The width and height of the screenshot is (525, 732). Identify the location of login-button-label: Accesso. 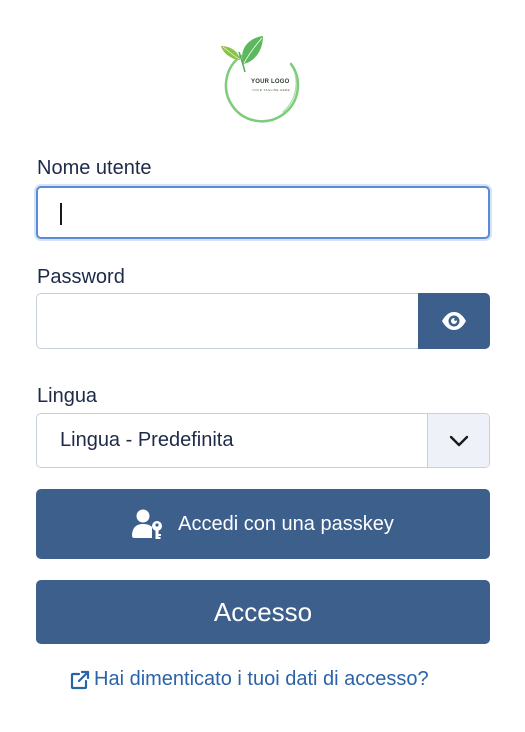
(263, 611).